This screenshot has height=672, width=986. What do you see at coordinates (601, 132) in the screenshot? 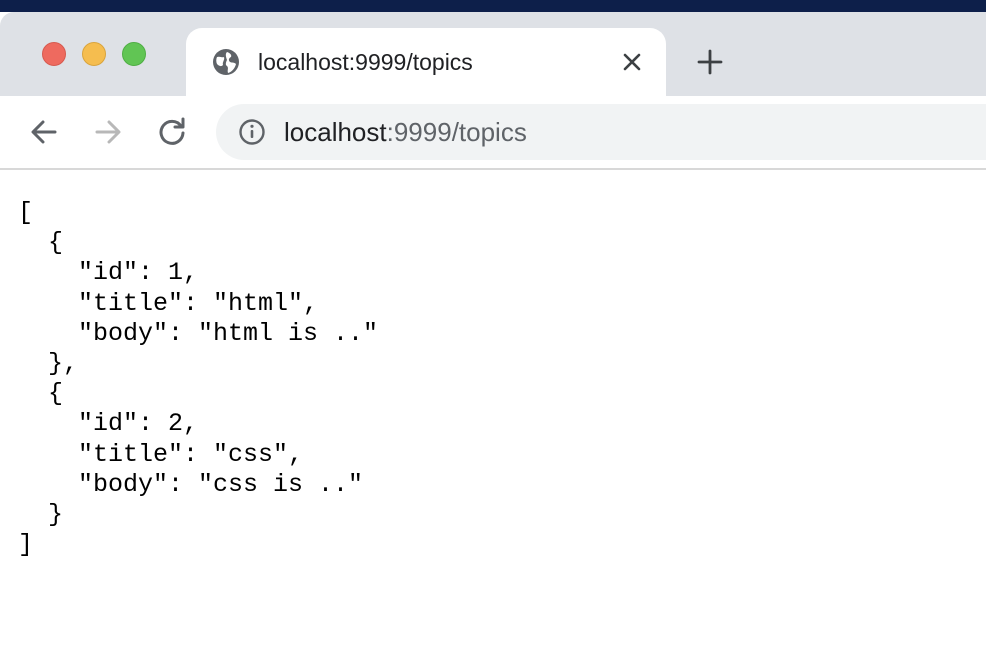
I see `address-bar: localhost:9999/topics` at bounding box center [601, 132].